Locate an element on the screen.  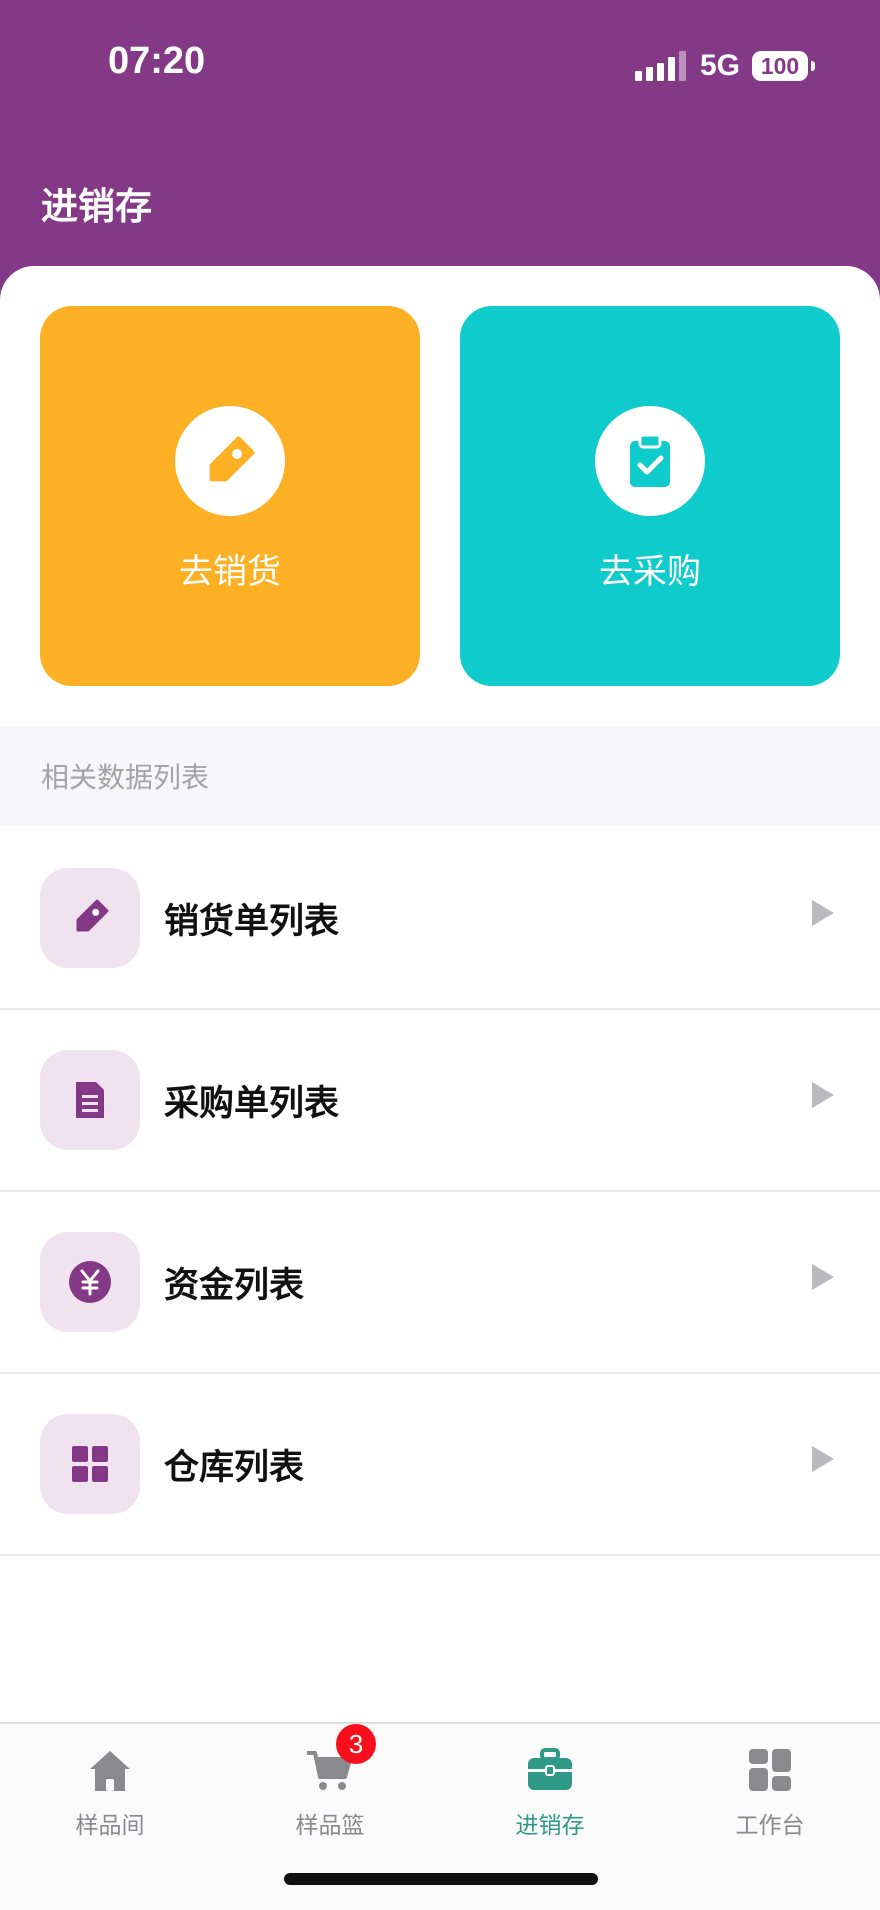
cart-icon: 3 is located at coordinates (338, 1762).